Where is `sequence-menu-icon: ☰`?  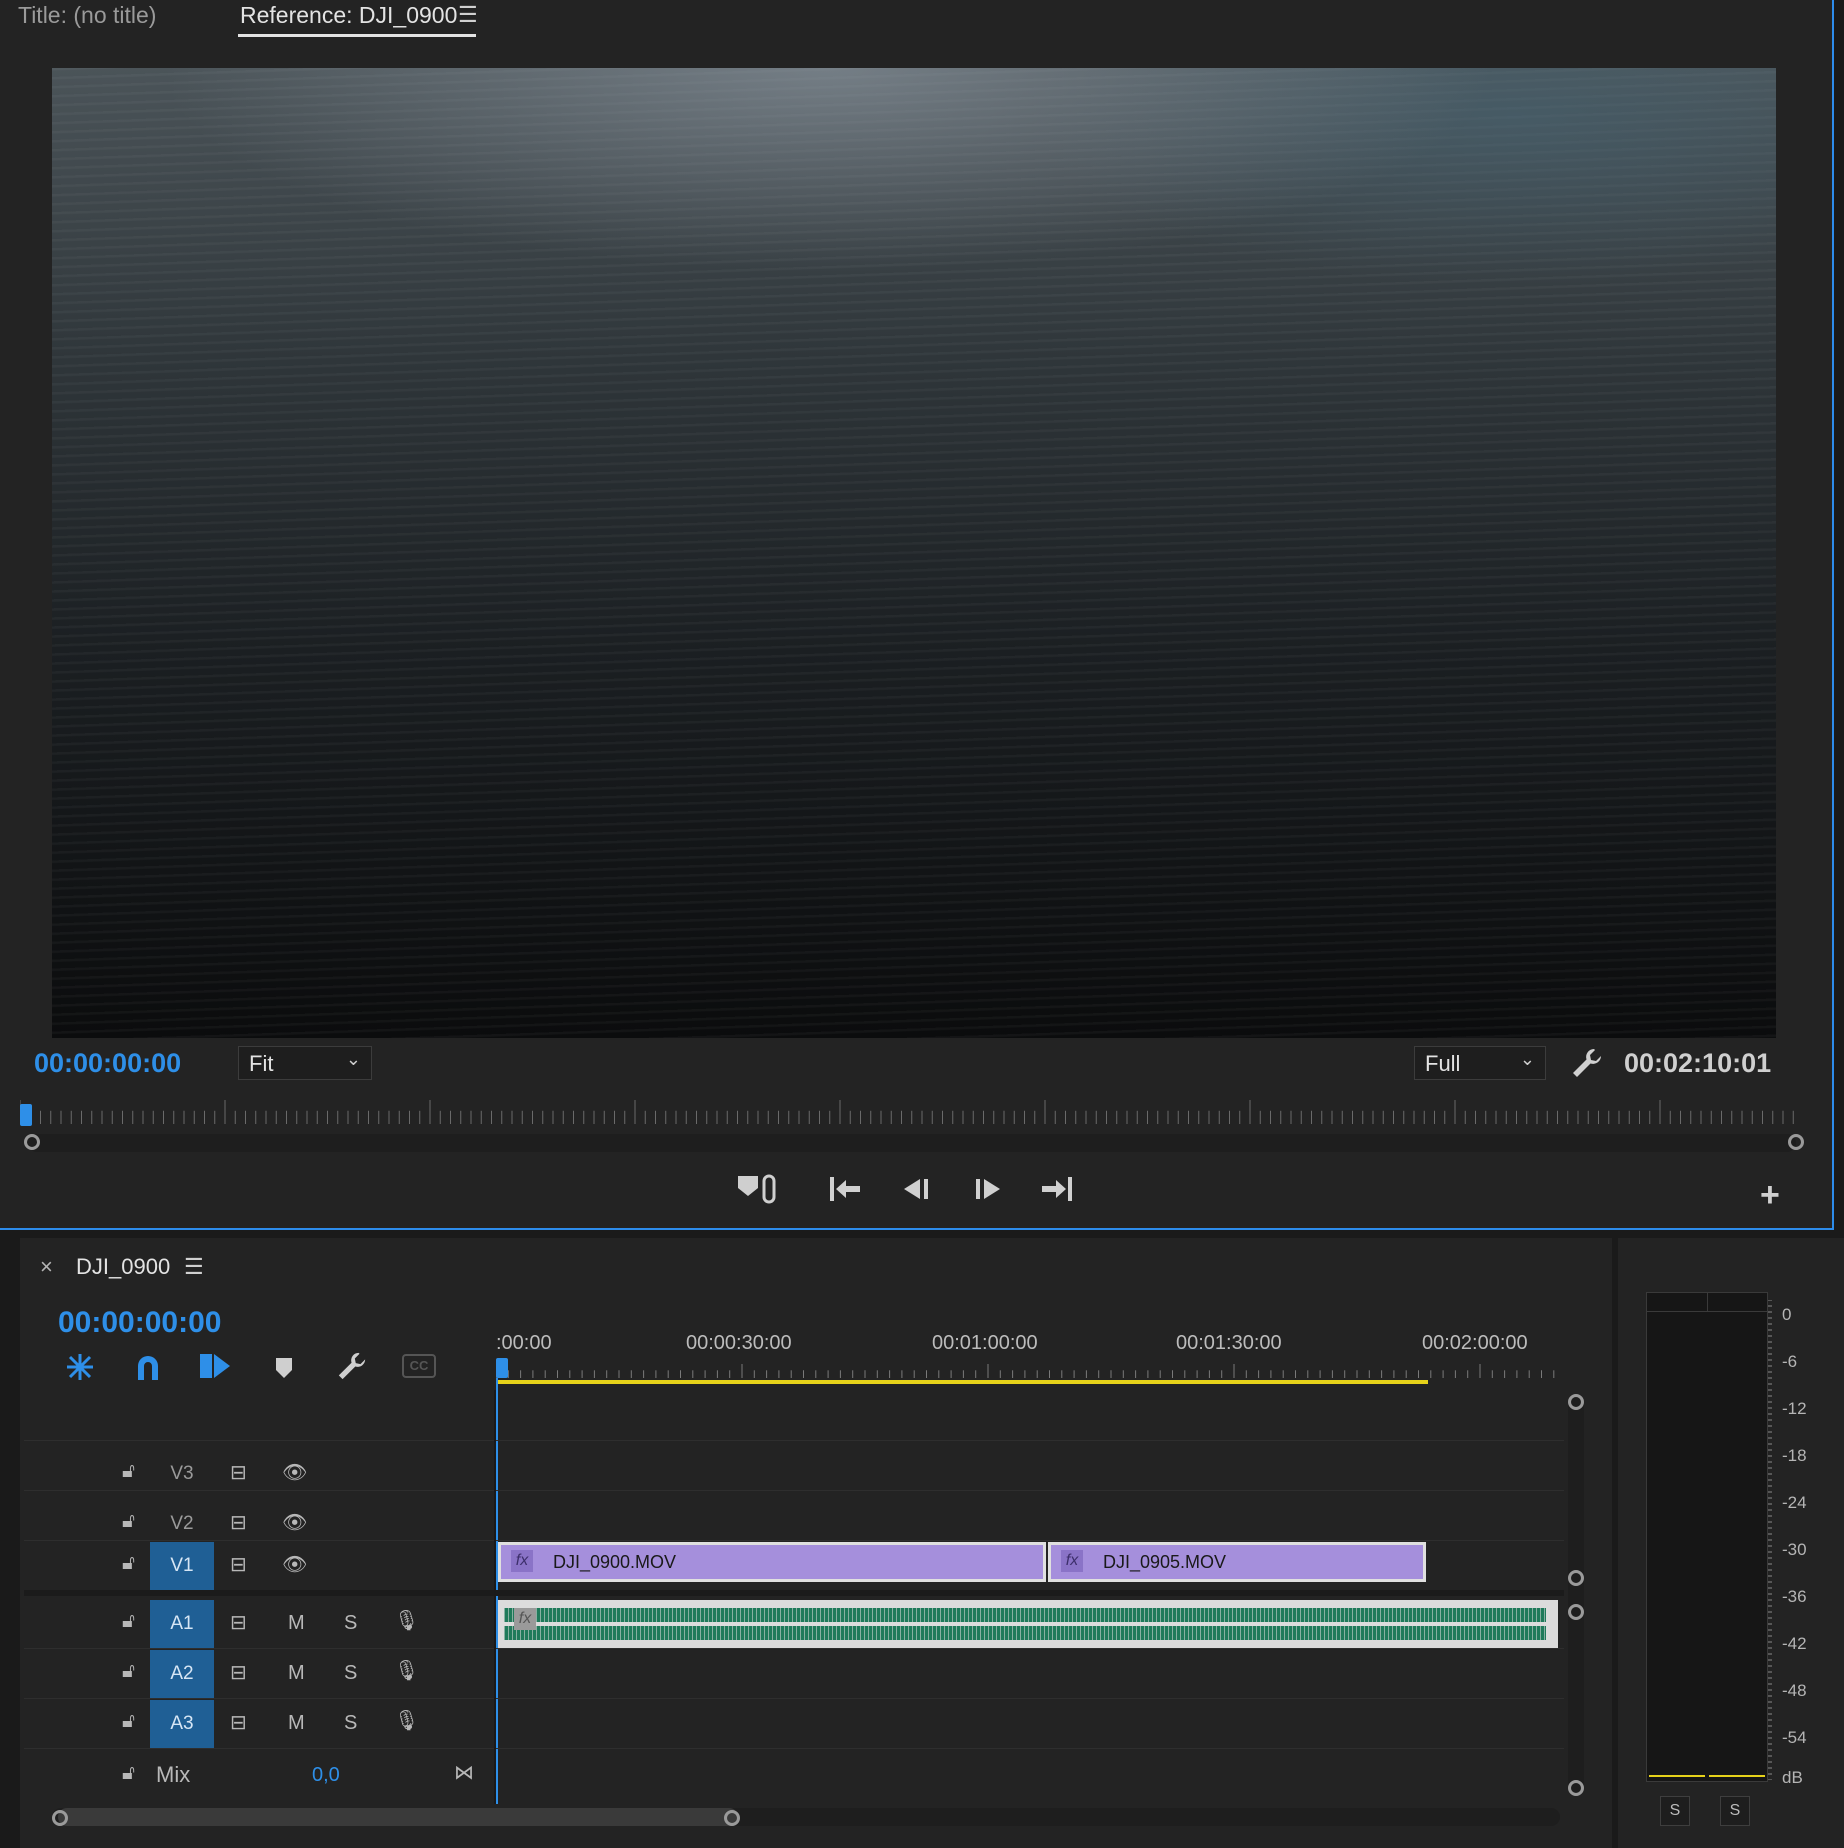
sequence-menu-icon: ☰ is located at coordinates (194, 1267).